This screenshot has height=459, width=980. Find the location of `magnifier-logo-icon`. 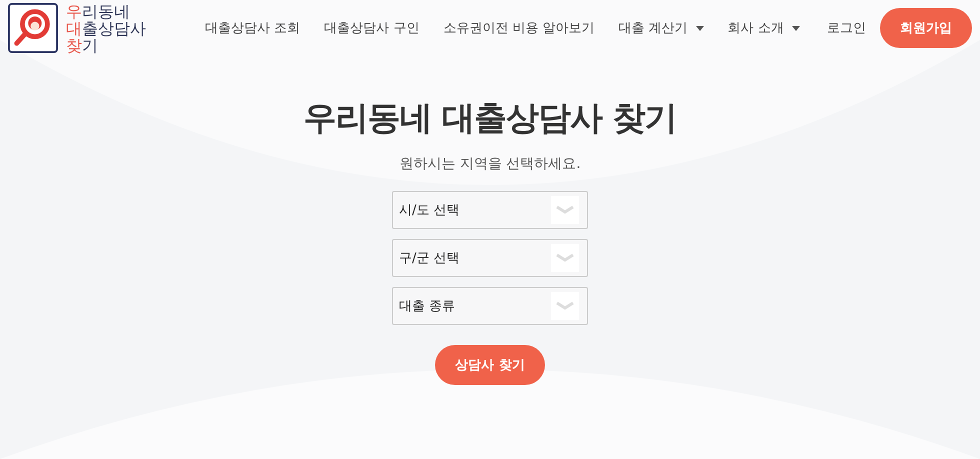

magnifier-logo-icon is located at coordinates (33, 28).